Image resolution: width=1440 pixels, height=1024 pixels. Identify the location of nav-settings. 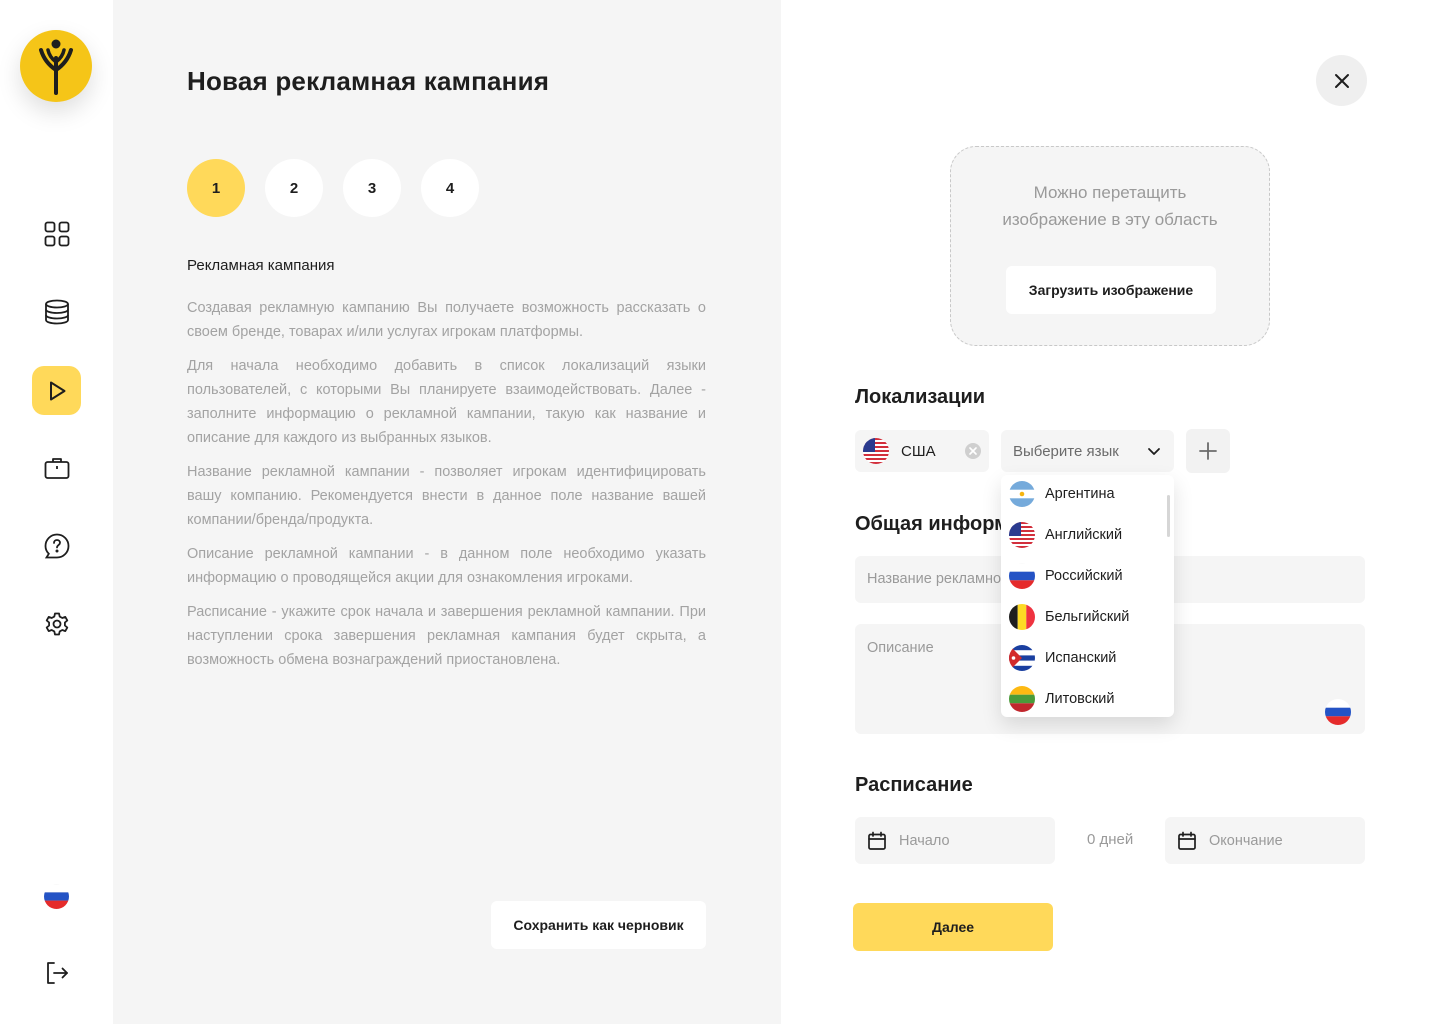
(56, 623).